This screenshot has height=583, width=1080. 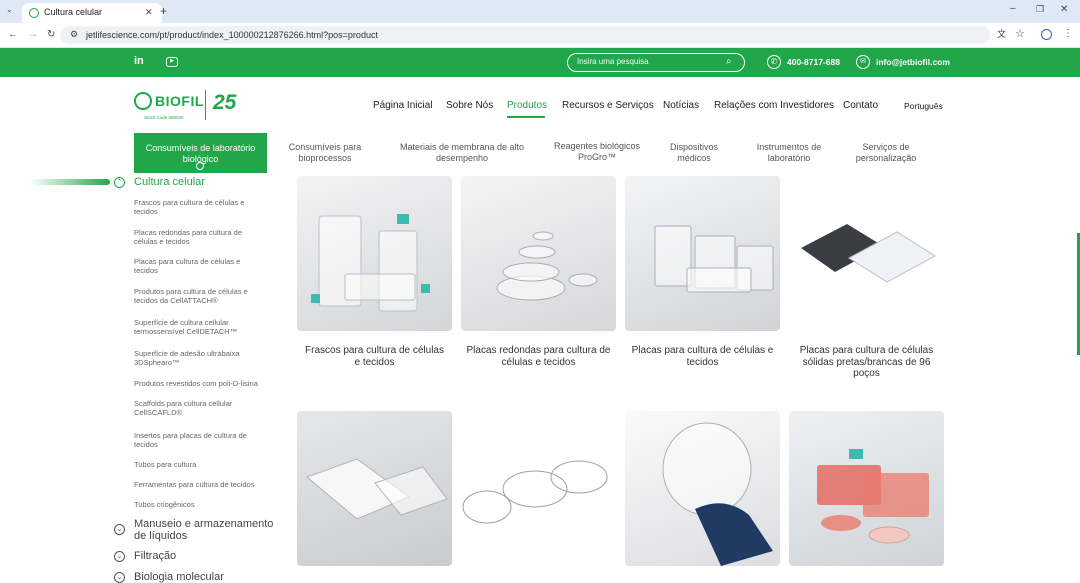 What do you see at coordinates (540, 11) in the screenshot?
I see `browser-tab-bar: ⌄ Cultura celular ✕ + – ❐ ✕` at bounding box center [540, 11].